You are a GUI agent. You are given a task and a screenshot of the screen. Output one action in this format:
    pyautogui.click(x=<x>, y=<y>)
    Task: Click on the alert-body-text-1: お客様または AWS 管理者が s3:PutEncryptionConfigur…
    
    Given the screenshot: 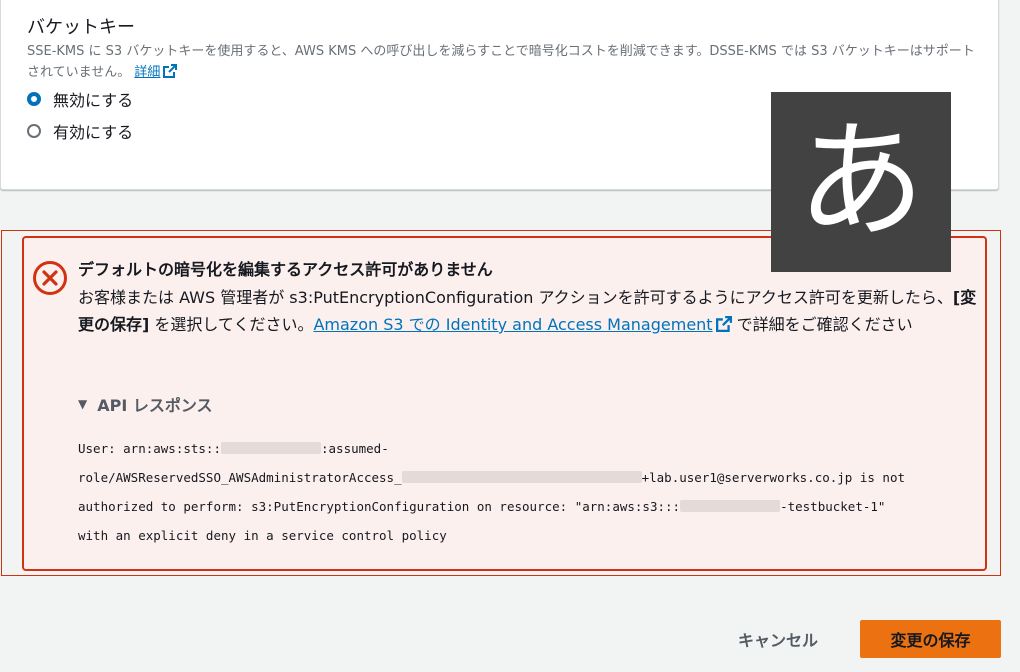 What is the action you would take?
    pyautogui.click(x=515, y=297)
    